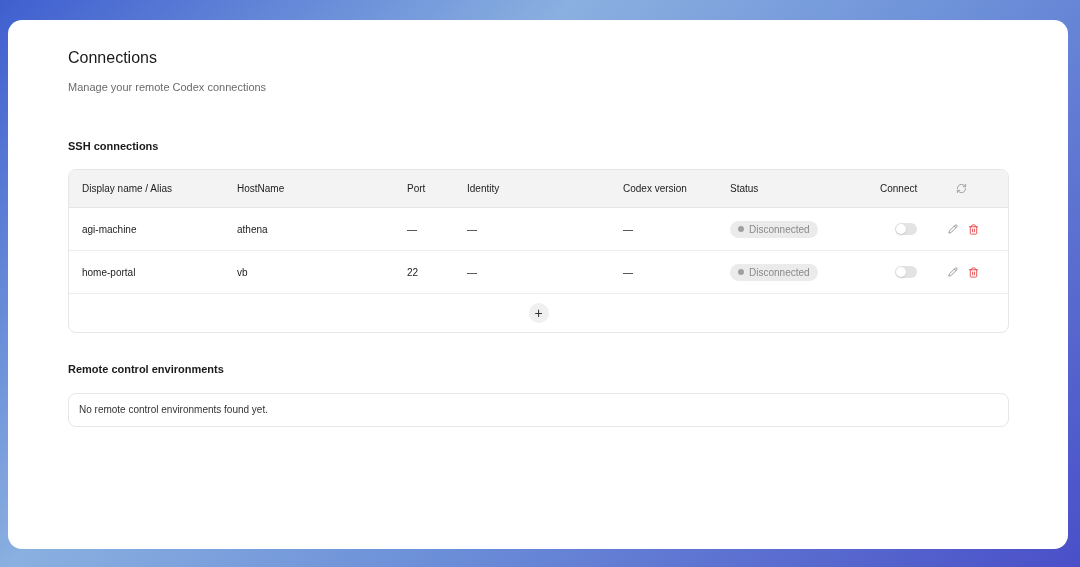 This screenshot has height=567, width=1080. Describe the element at coordinates (261, 189) in the screenshot. I see `column-header: HostName` at that location.